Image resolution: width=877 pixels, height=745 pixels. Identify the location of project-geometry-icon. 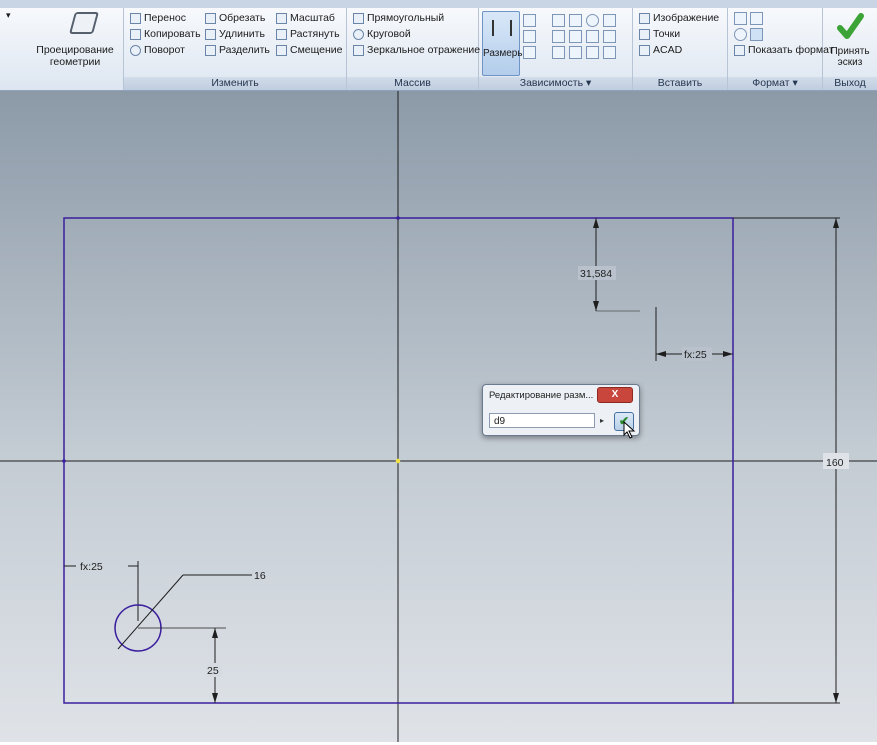
(84, 23).